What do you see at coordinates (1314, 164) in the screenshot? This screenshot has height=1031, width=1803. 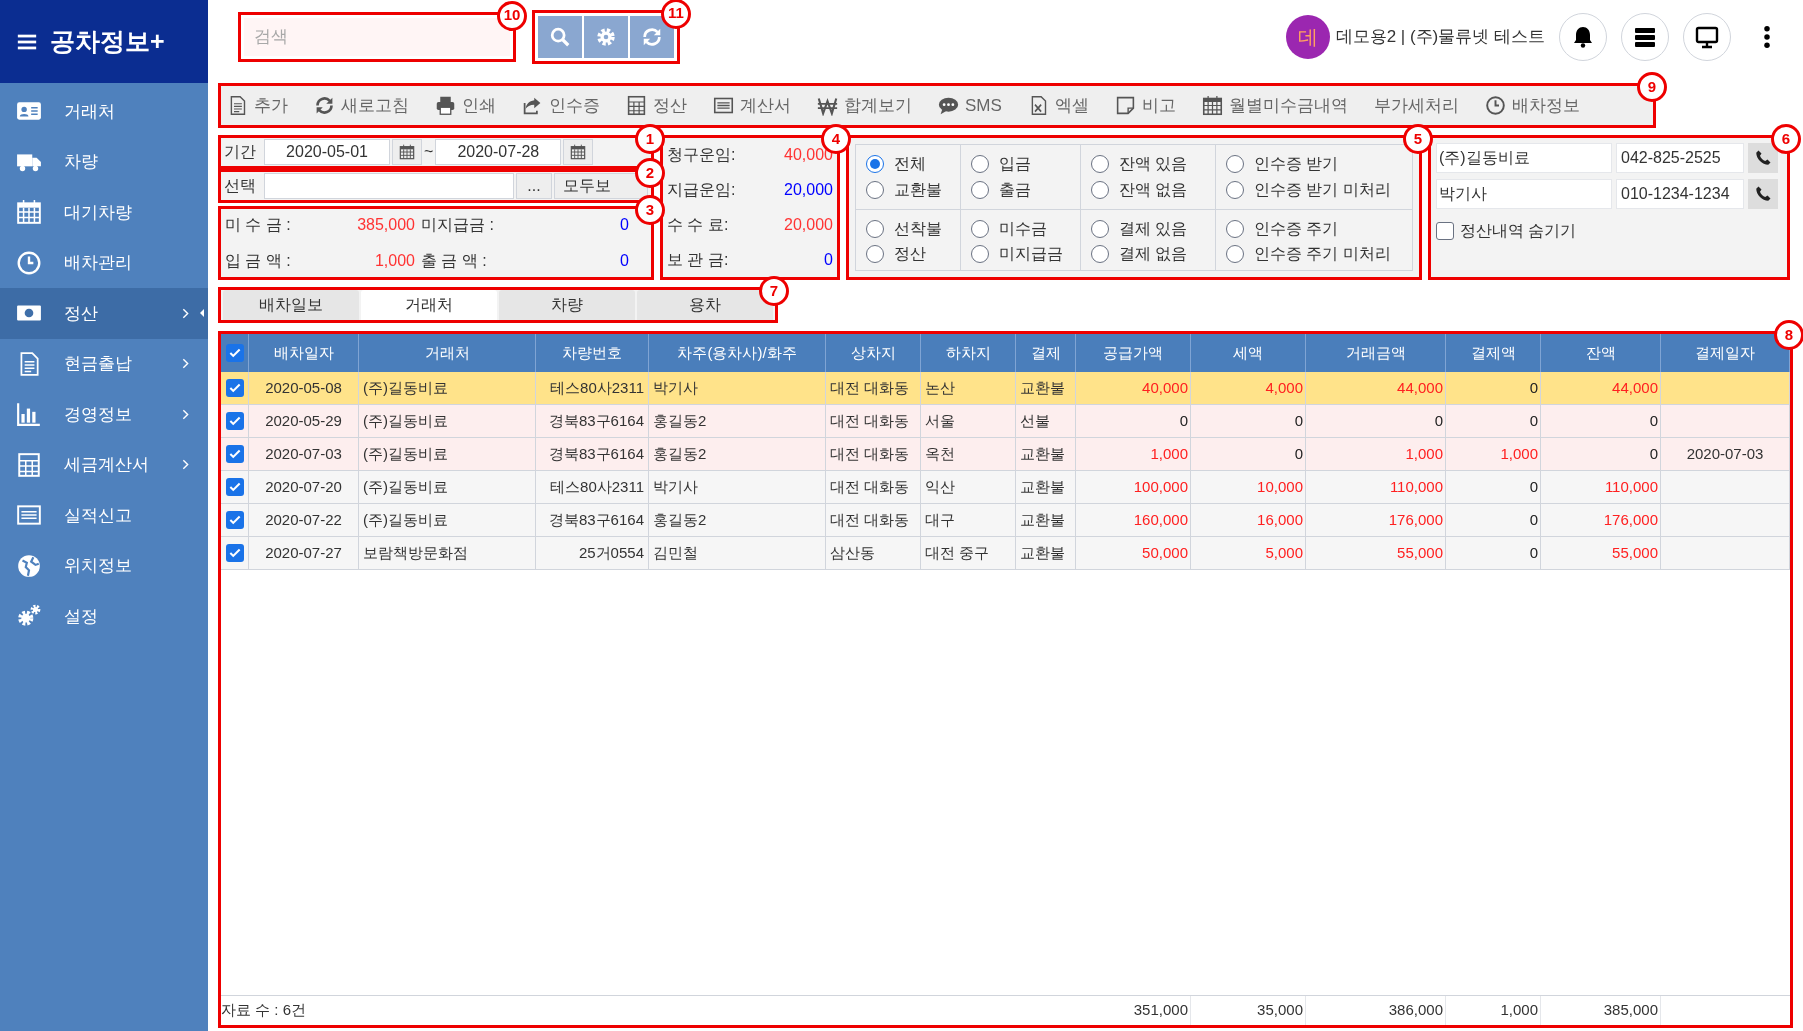 I see `filter-option: 인수증 받기` at bounding box center [1314, 164].